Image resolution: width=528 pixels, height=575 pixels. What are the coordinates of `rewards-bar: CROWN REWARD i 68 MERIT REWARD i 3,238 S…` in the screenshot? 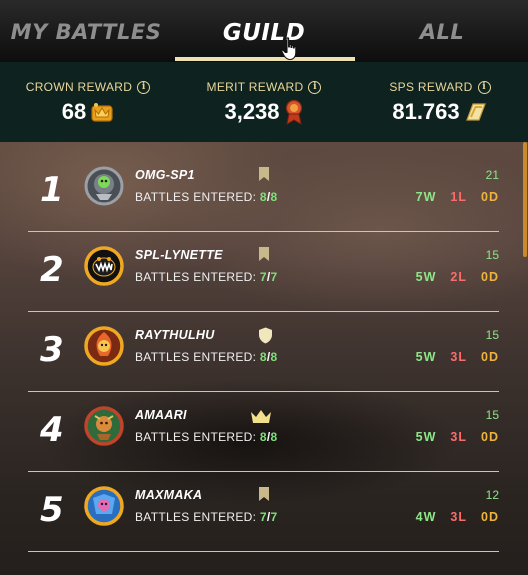 It's located at (264, 102).